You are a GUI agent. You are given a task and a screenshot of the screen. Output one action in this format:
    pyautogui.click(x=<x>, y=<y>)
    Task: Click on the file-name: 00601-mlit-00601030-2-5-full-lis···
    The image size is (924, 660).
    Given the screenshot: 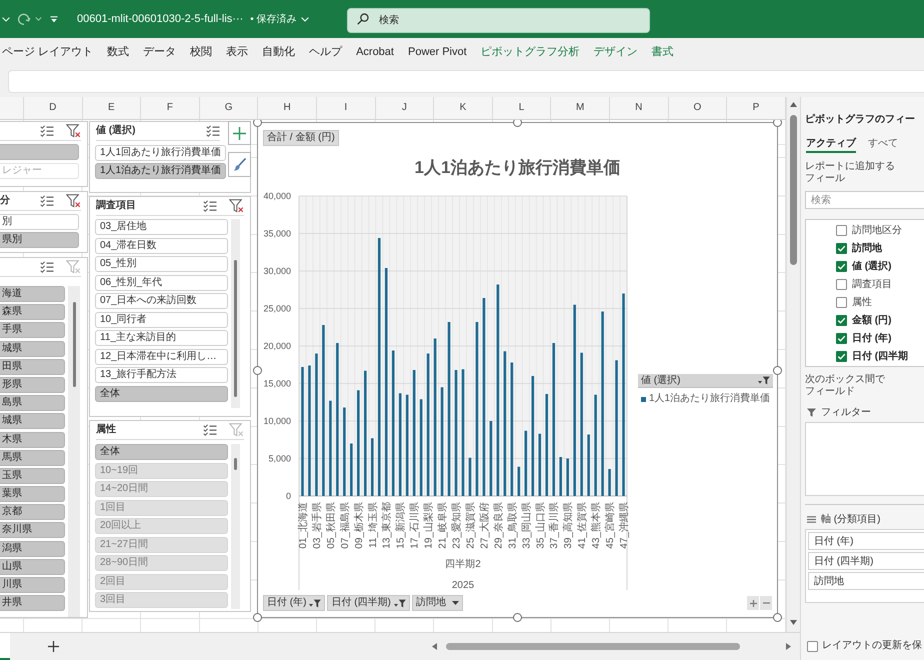 What is the action you would take?
    pyautogui.click(x=160, y=19)
    